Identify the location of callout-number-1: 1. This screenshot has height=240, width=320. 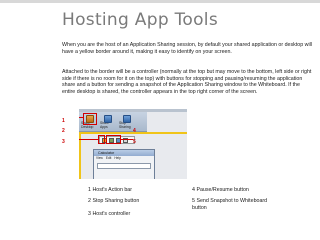
(63, 121).